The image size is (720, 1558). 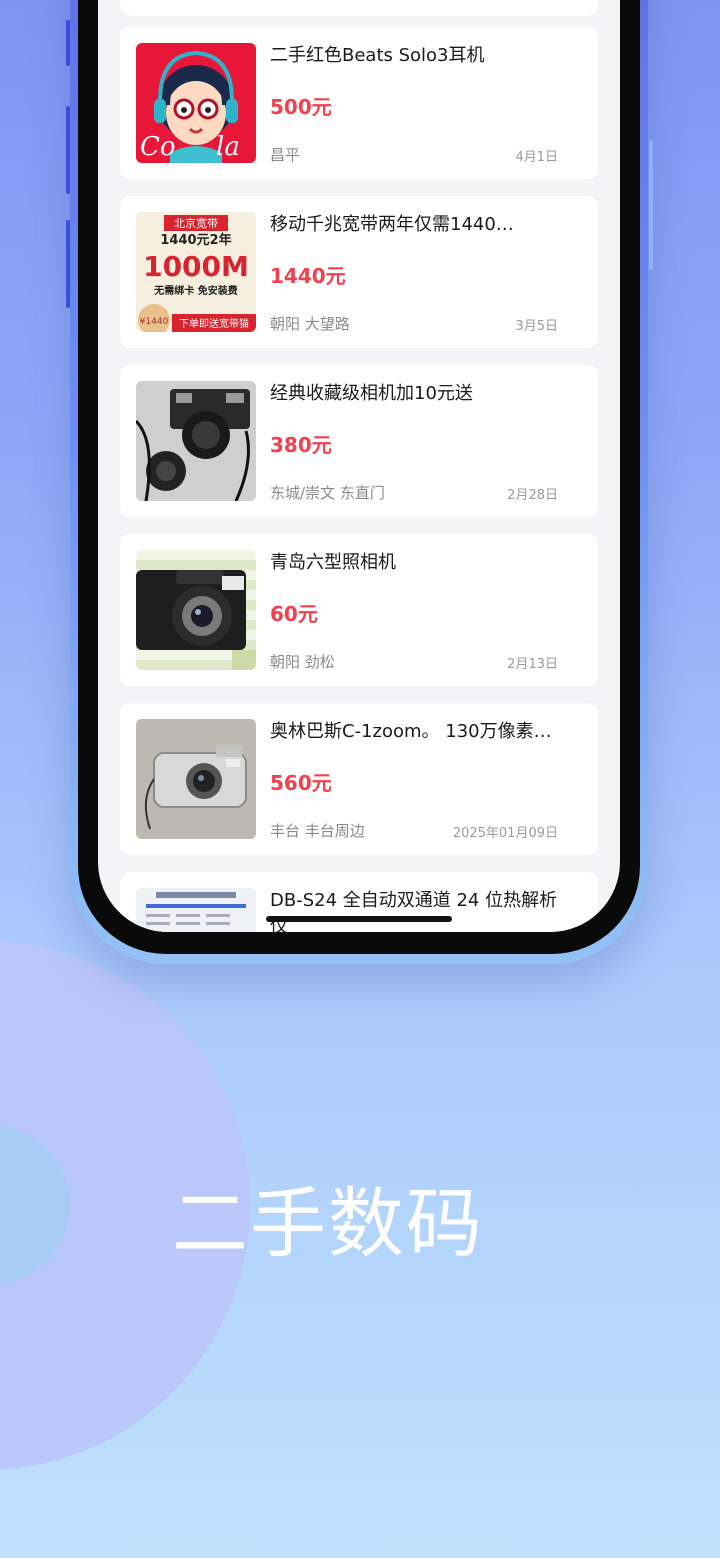 What do you see at coordinates (285, 155) in the screenshot?
I see `listing-location: 昌平` at bounding box center [285, 155].